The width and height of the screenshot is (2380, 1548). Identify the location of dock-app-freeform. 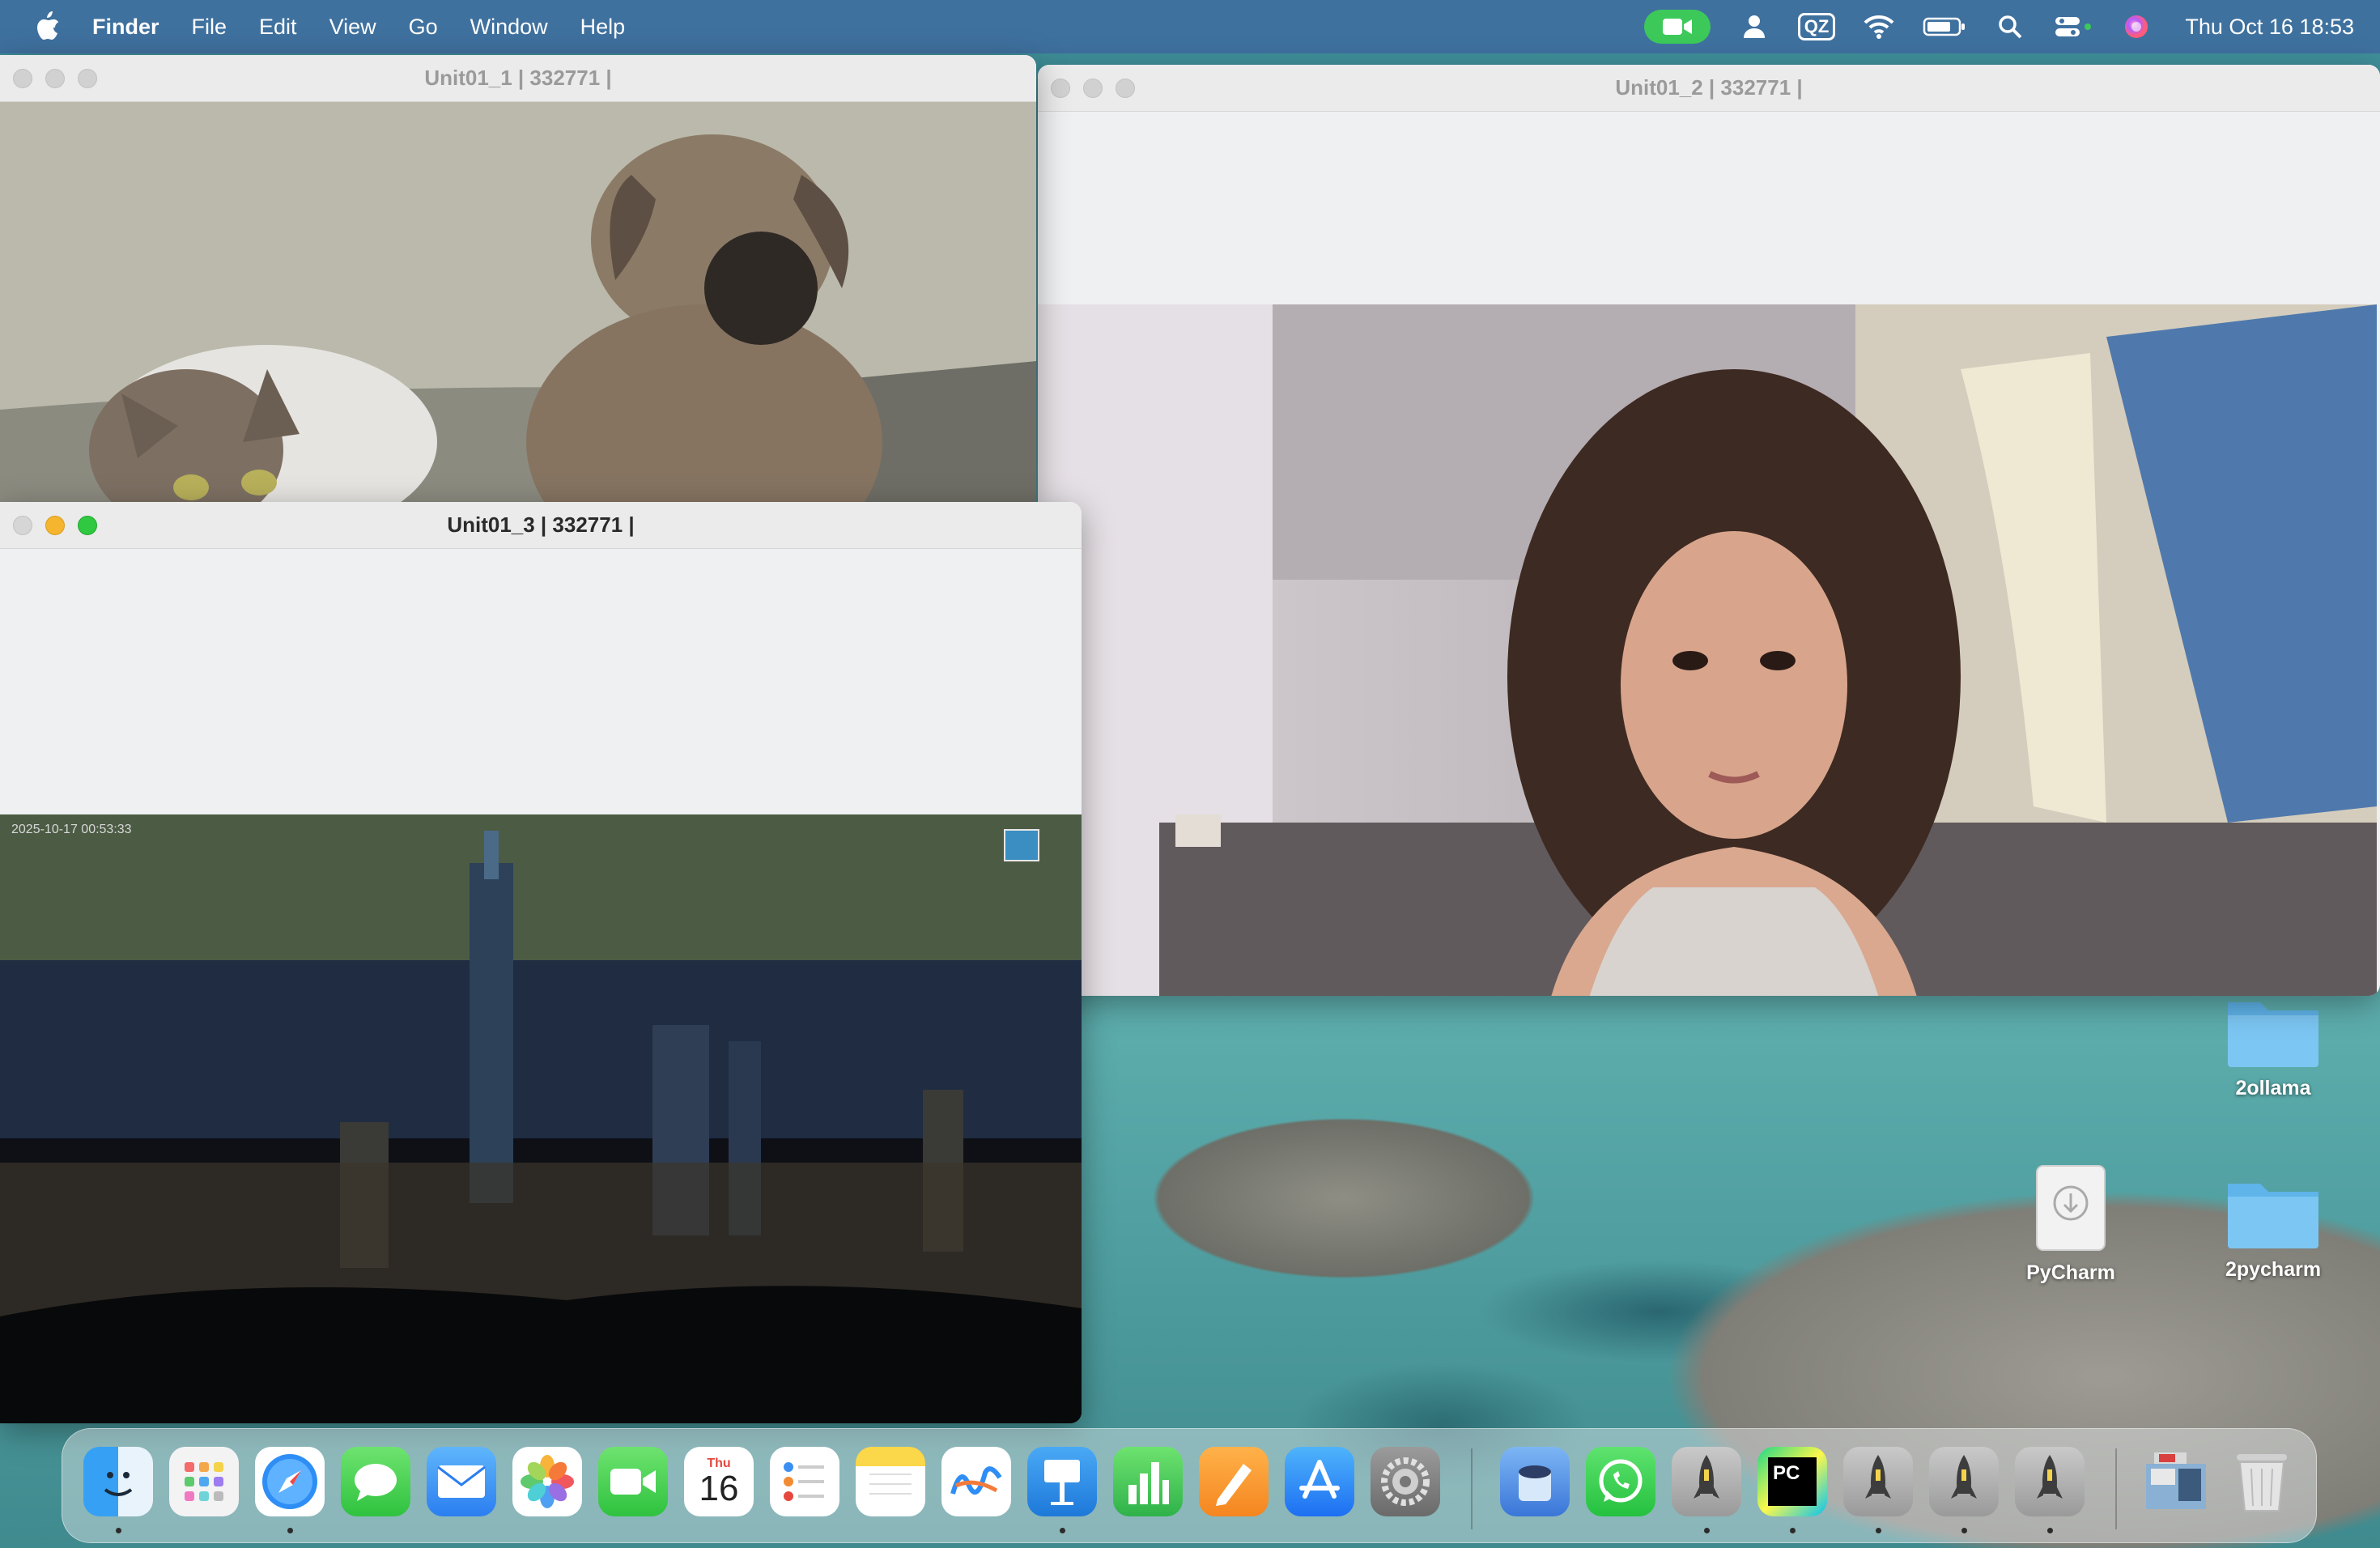
(976, 1481).